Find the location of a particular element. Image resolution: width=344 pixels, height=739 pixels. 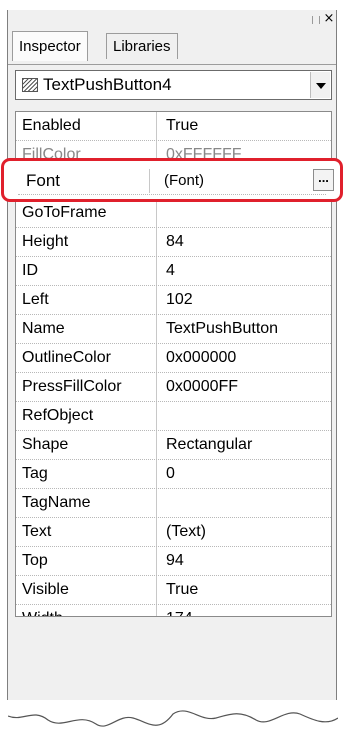

property-row-tagname: TagName is located at coordinates (173, 503).